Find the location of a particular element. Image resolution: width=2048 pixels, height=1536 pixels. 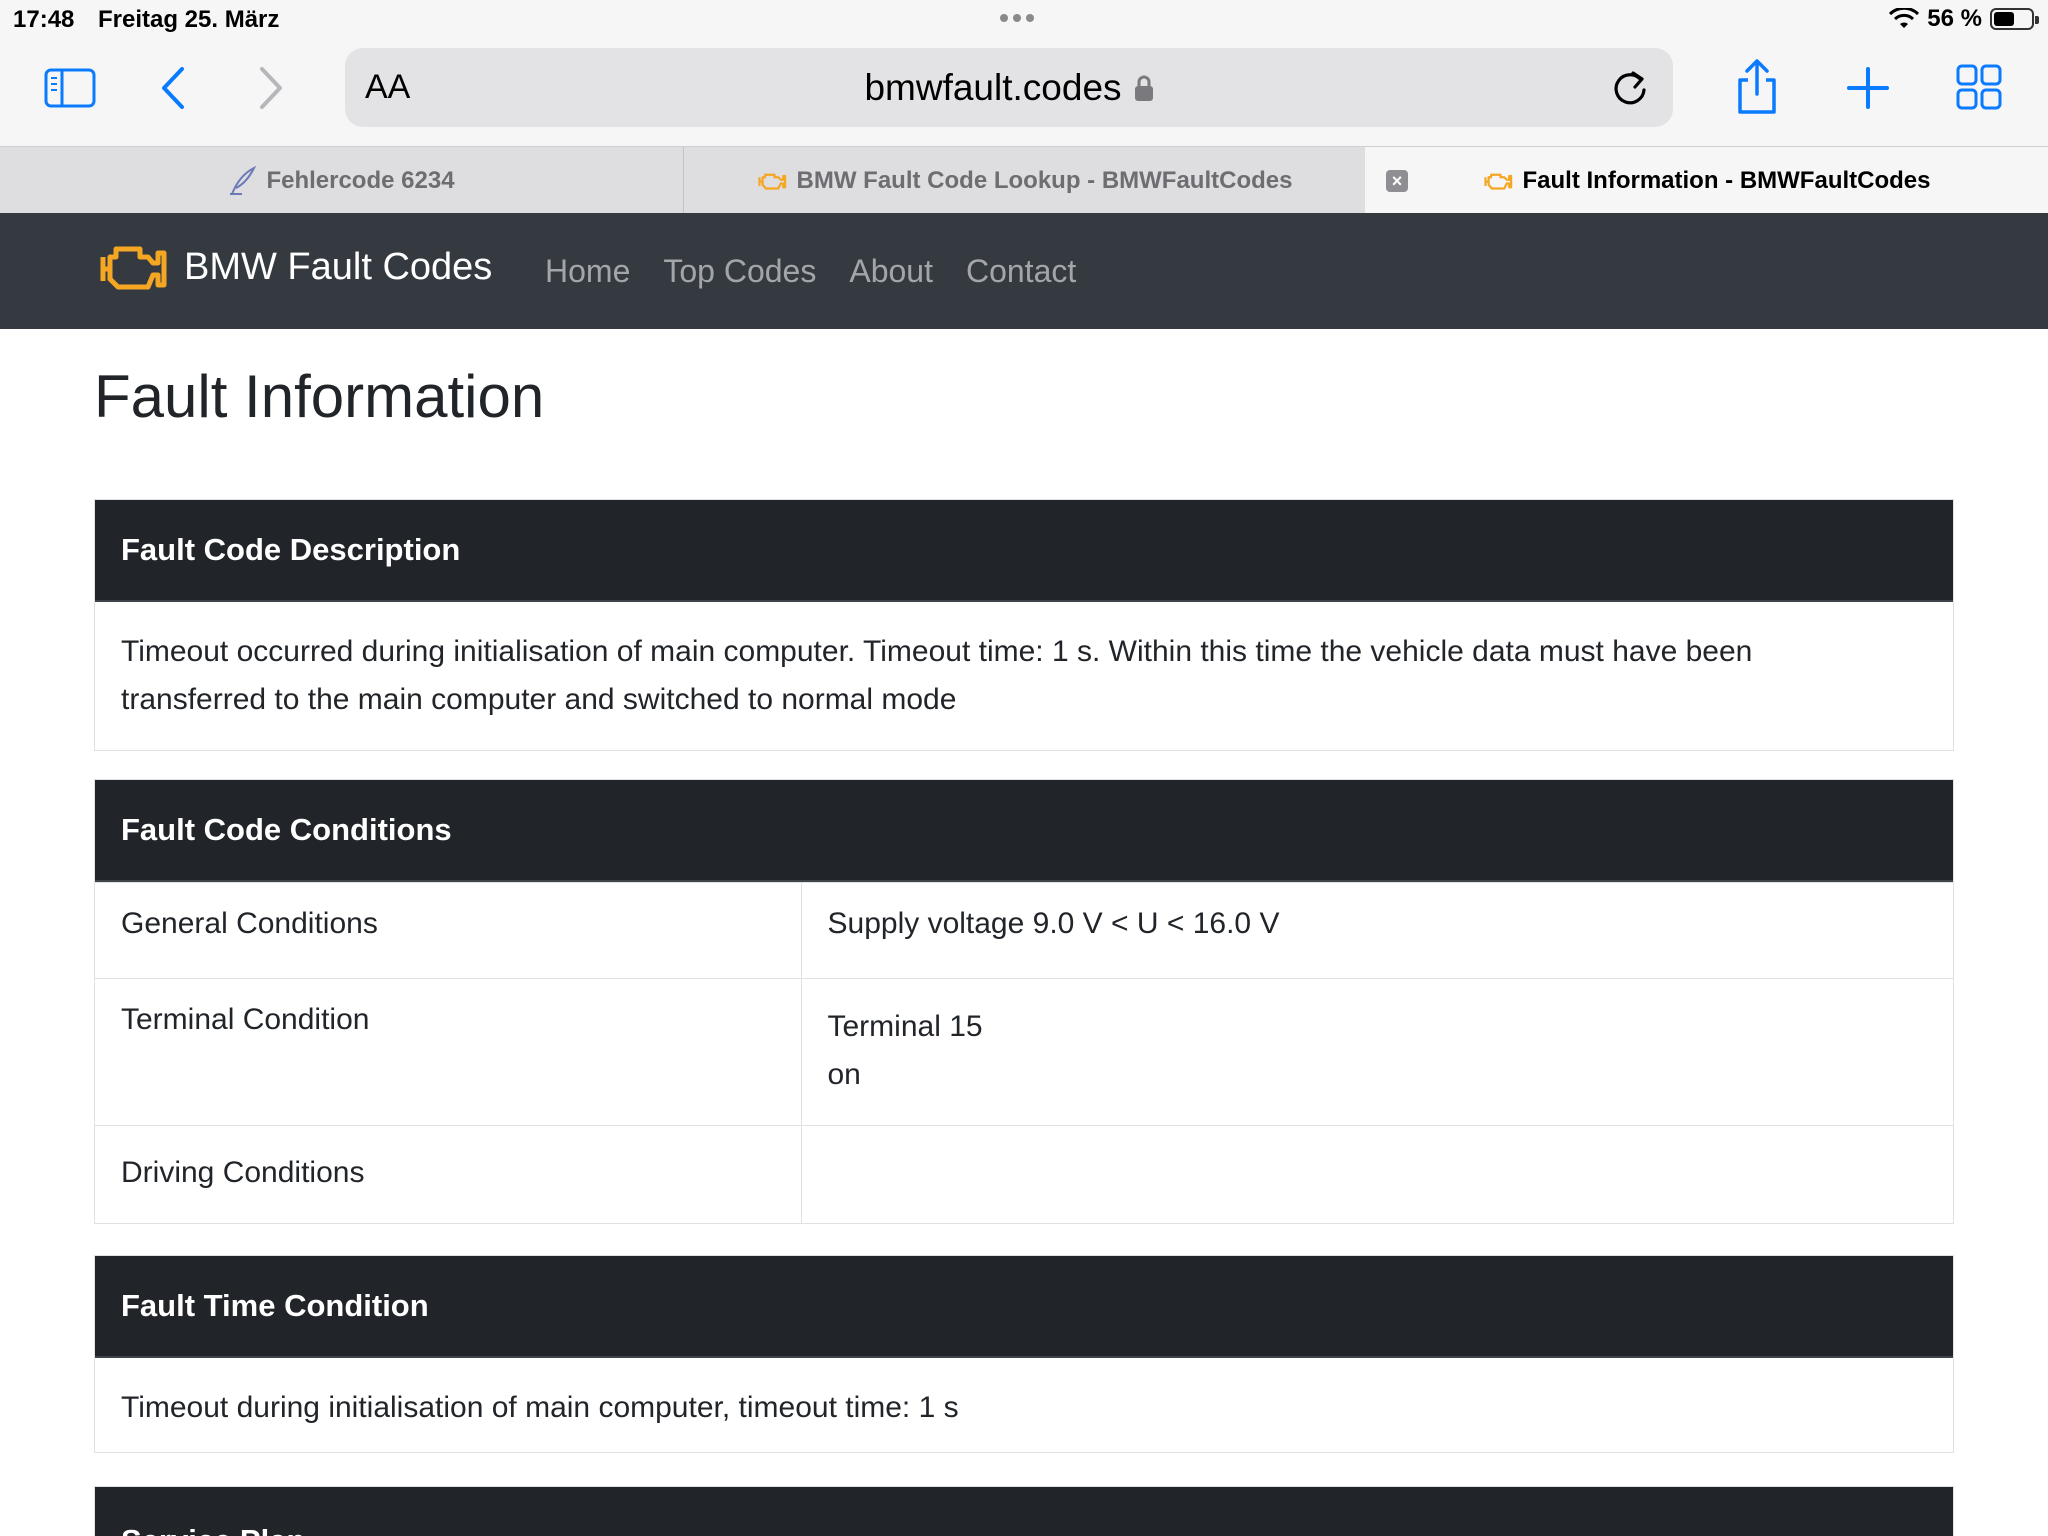

condition-label: Terminal Condition is located at coordinates (448, 1052).